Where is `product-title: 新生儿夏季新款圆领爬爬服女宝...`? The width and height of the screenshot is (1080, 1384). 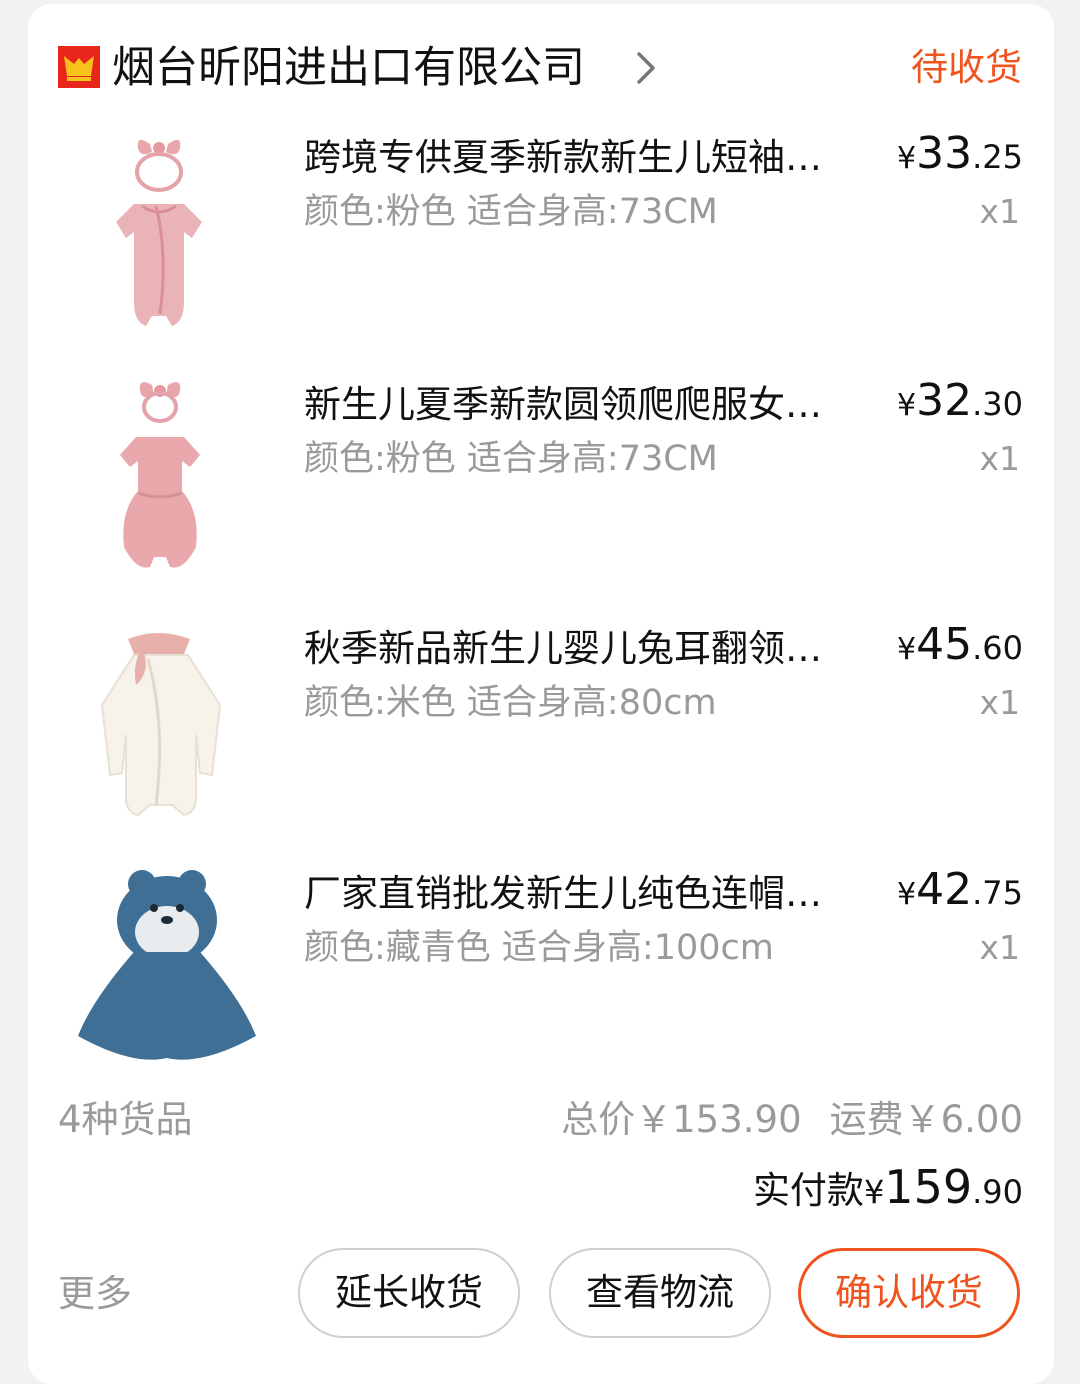
product-title: 新生儿夏季新款圆领爬爬服女宝... is located at coordinates (580, 405).